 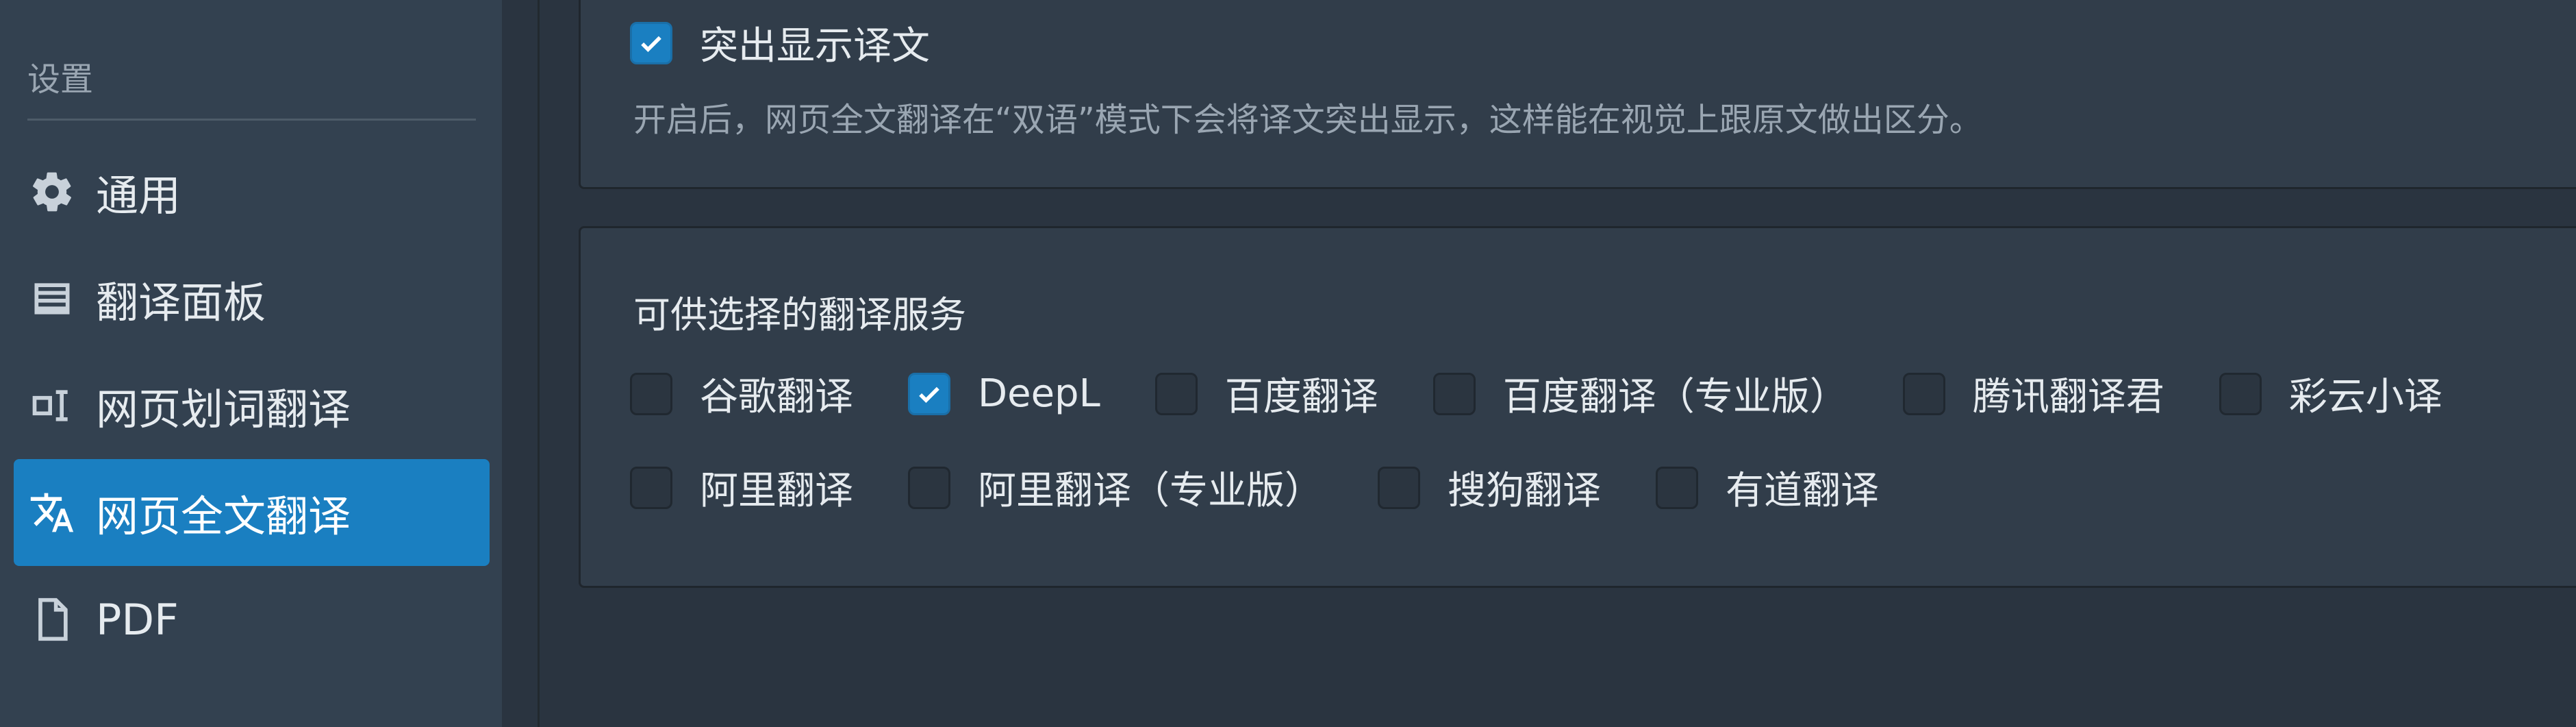 I want to click on sidebar-divider, so click(x=251, y=120).